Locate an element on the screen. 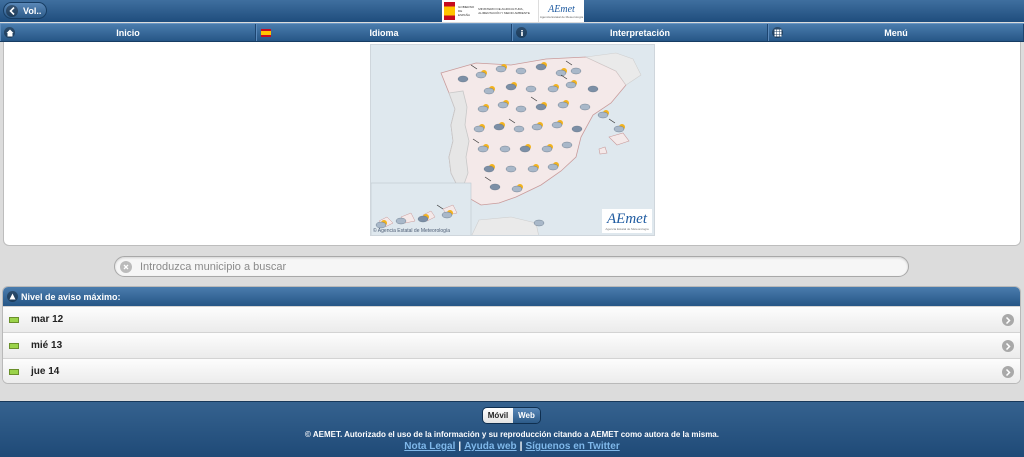 This screenshot has width=1024, height=457. footer-links: Nota Legal | Ayuda web | Síguenos en Twitter is located at coordinates (512, 446).